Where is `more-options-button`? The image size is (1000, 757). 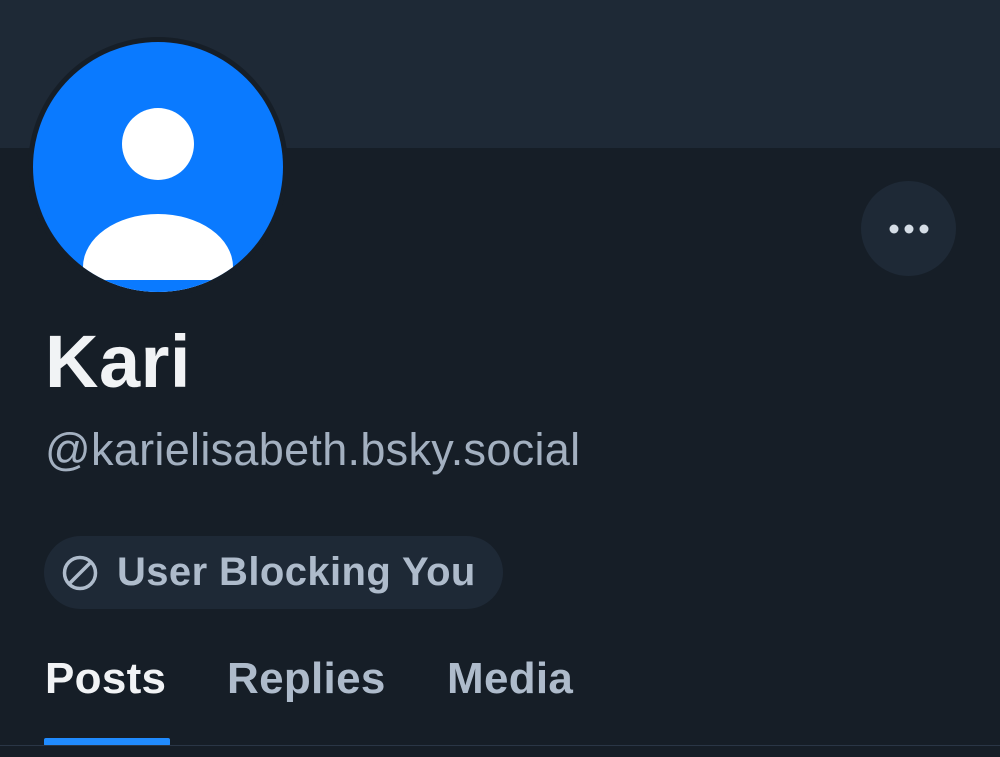
more-options-button is located at coordinates (908, 228).